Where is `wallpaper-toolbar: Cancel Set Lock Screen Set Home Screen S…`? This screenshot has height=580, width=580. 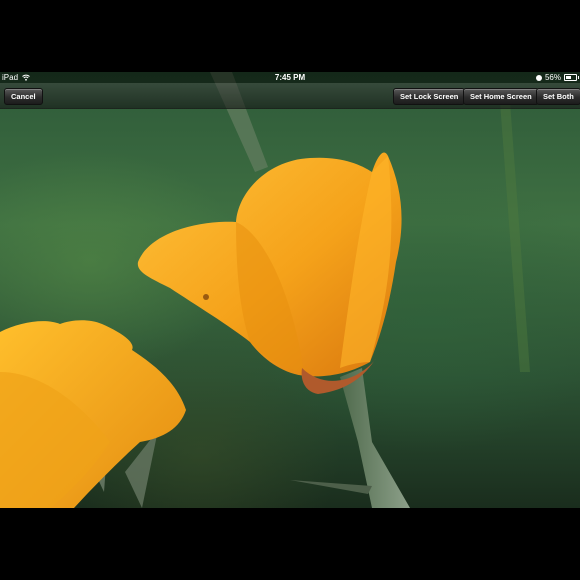
wallpaper-toolbar: Cancel Set Lock Screen Set Home Screen S… is located at coordinates (290, 96).